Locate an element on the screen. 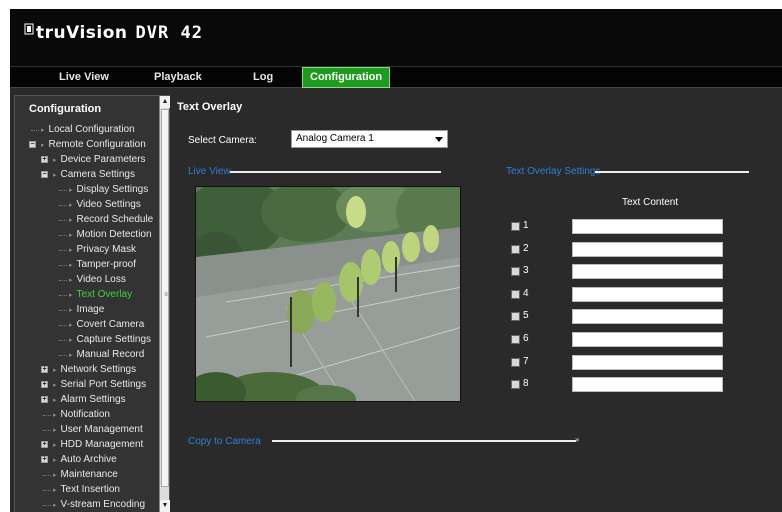 The width and height of the screenshot is (782, 512). sidebar-item-label: Manual Record is located at coordinates (110, 354).